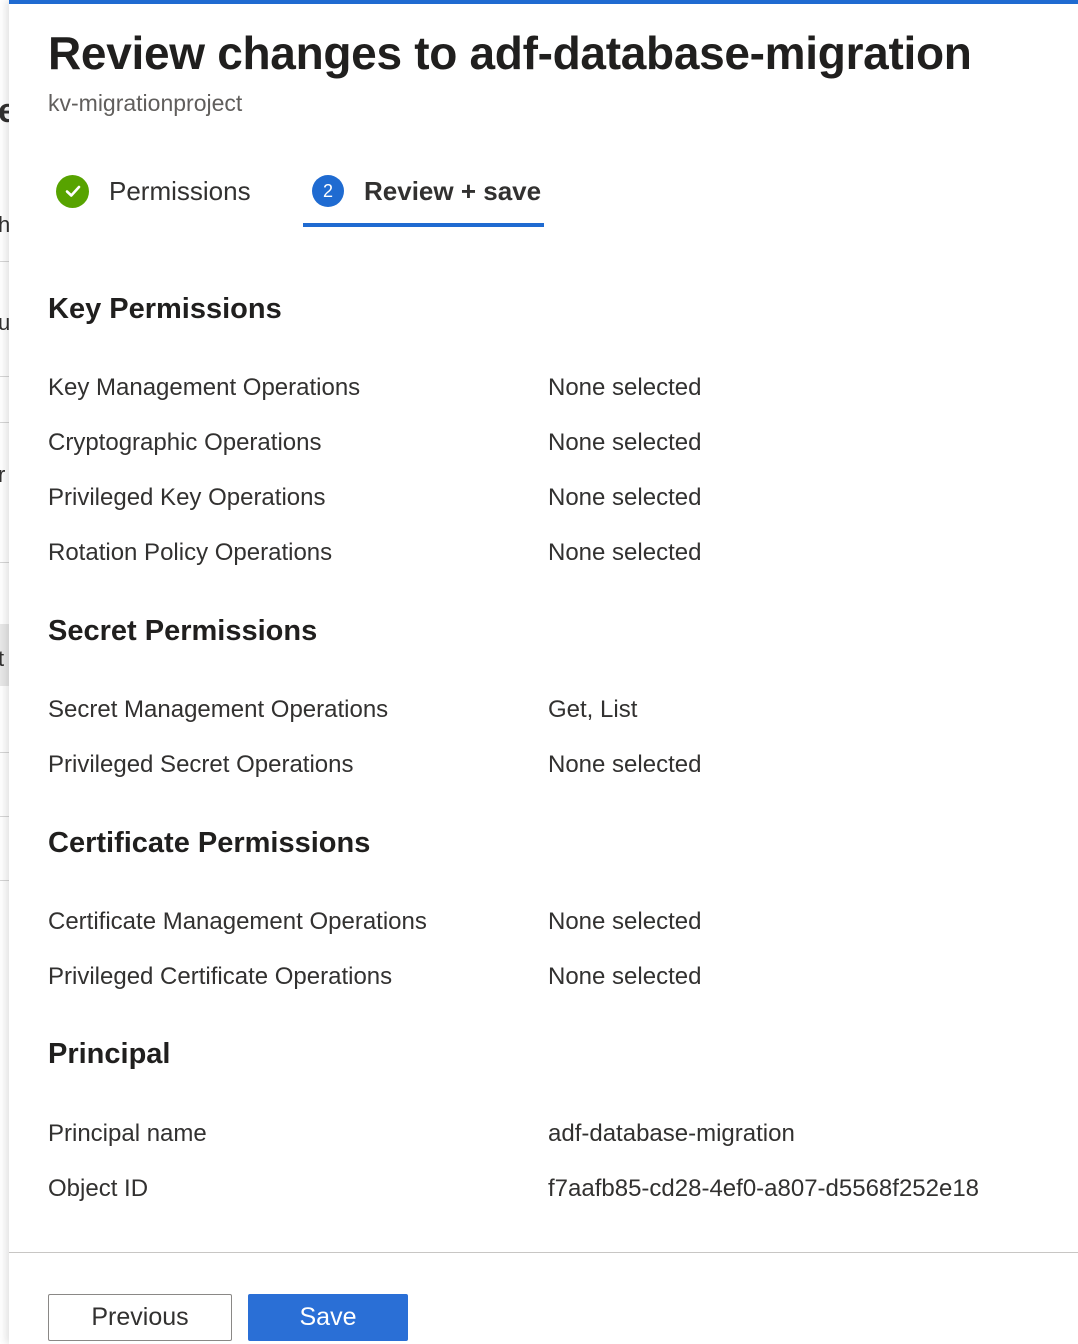  I want to click on row-label: Certificate Management Operations, so click(237, 921).